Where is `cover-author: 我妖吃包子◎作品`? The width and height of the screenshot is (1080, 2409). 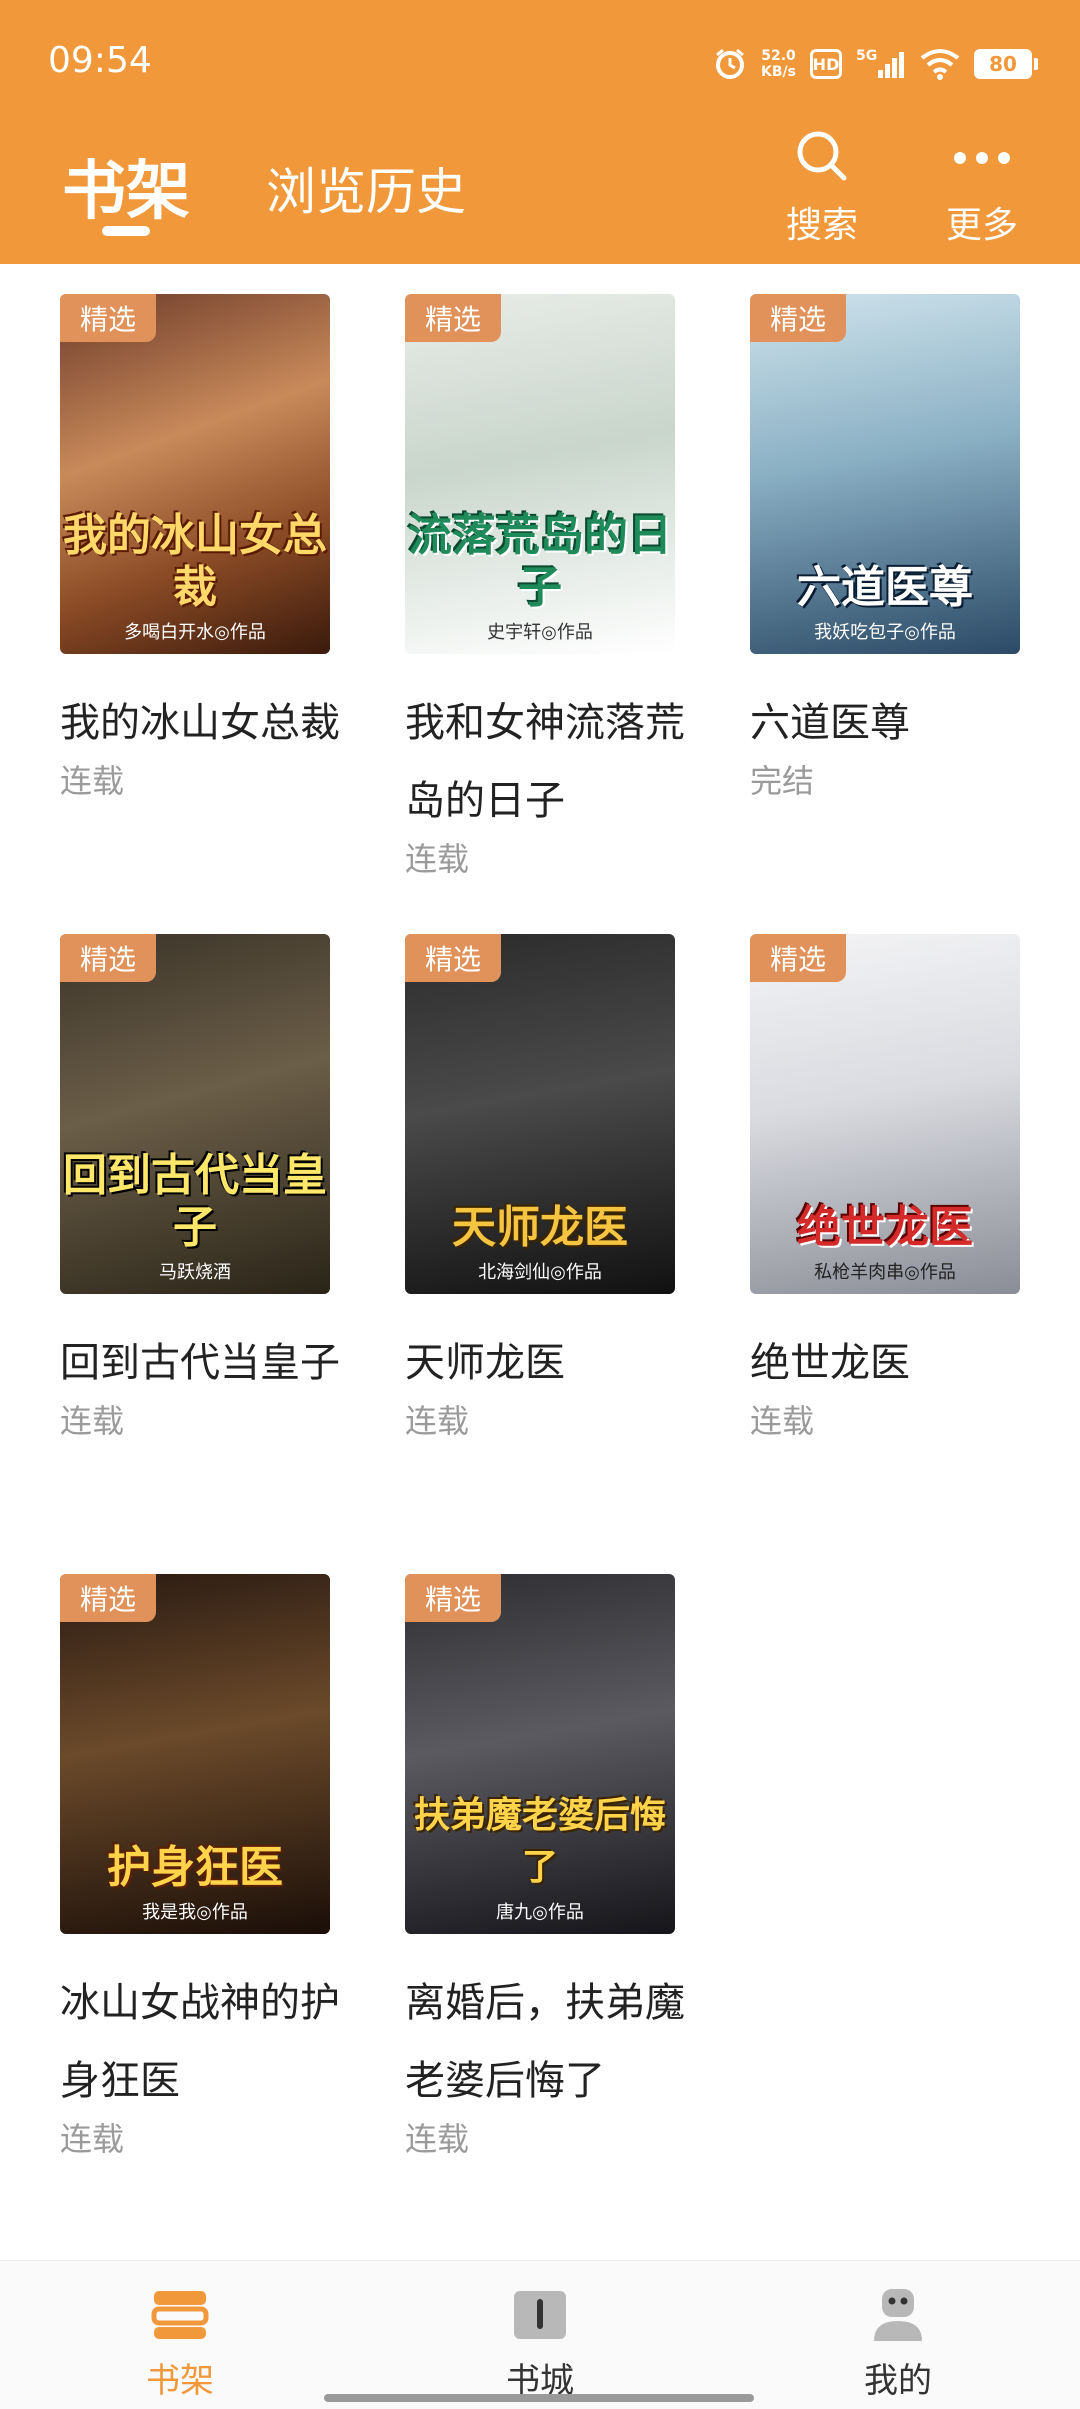
cover-author: 我妖吃包子◎作品 is located at coordinates (885, 632).